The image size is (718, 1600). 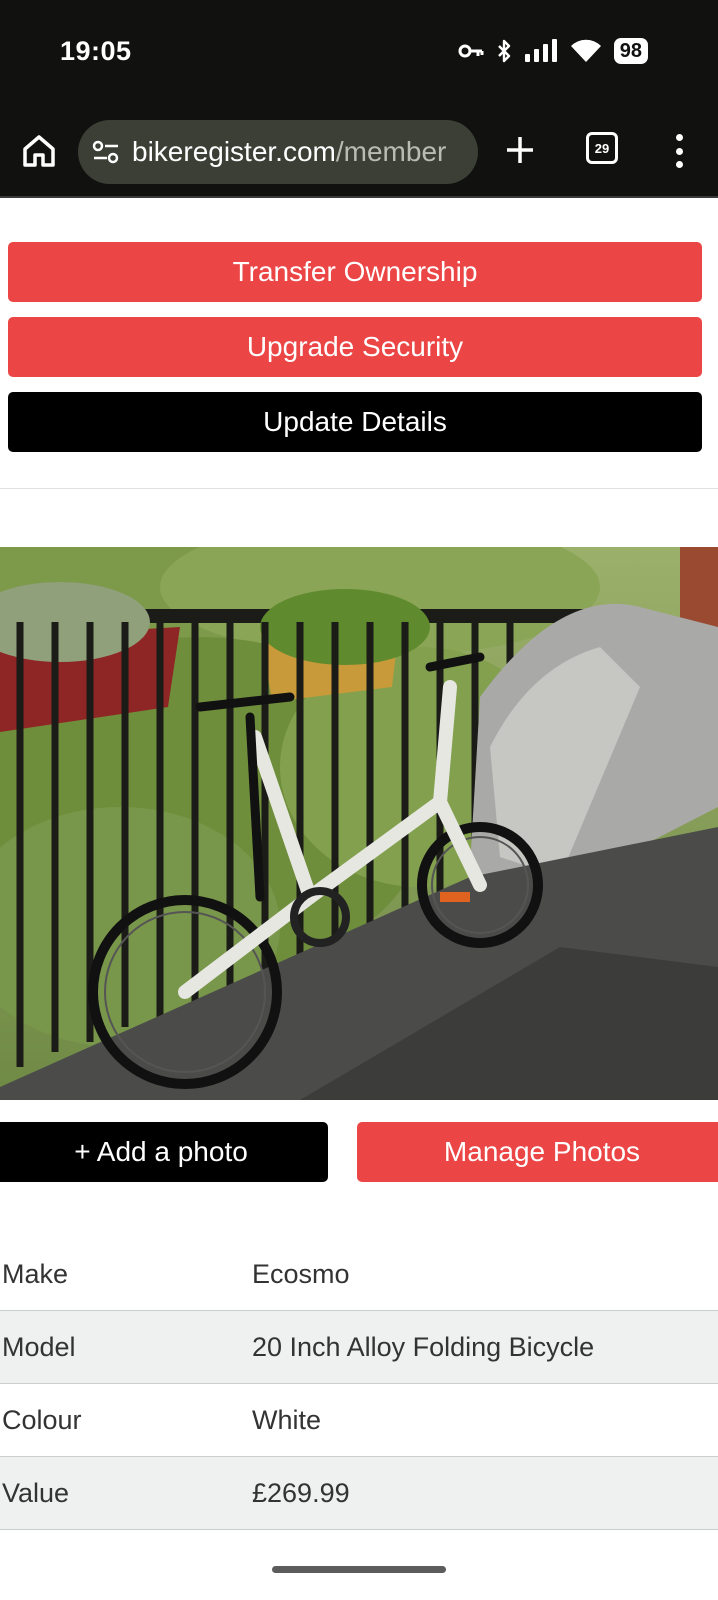 I want to click on new-tab-icon, so click(x=520, y=150).